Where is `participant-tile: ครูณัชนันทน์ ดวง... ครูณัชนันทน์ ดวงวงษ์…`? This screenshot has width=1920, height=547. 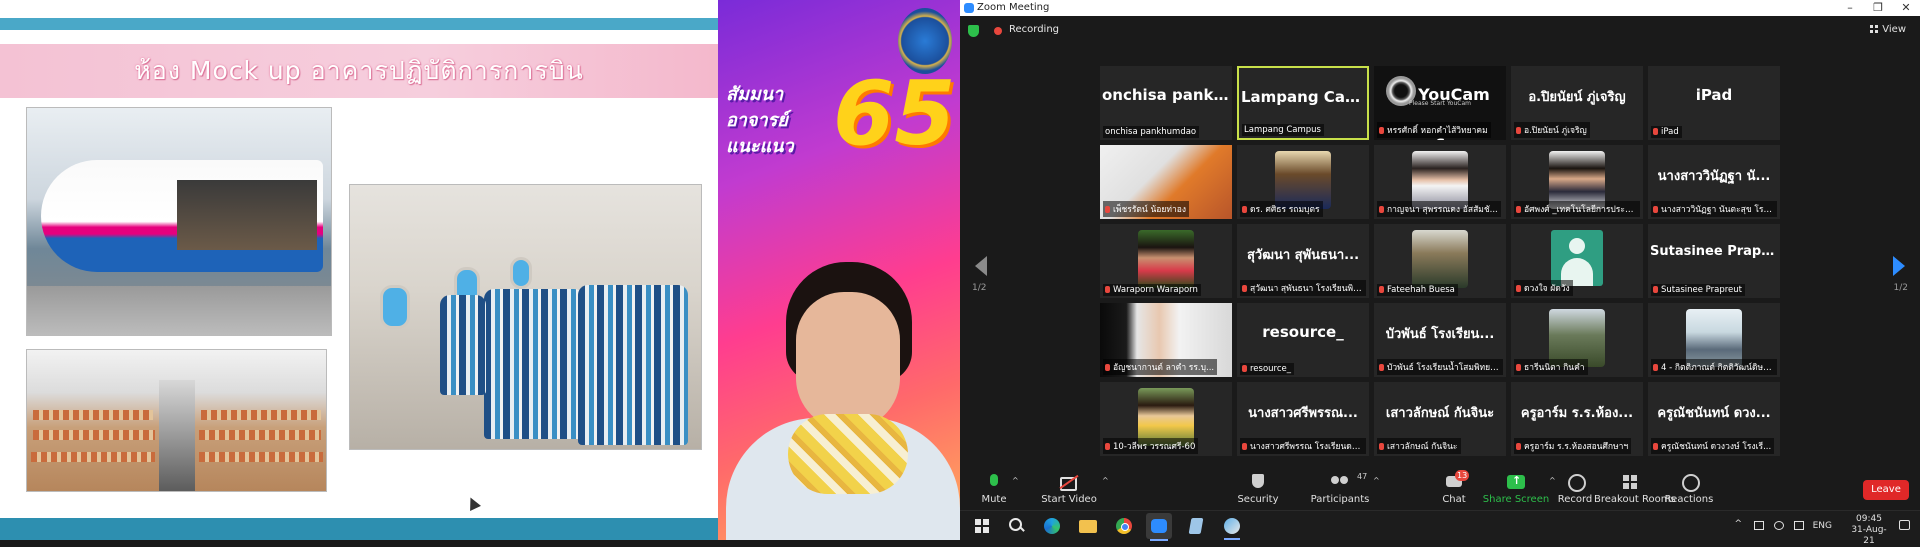
participant-tile: ครูณัชนันทน์ ดวง... ครูณัชนันทน์ ดวงวงษ์… is located at coordinates (1714, 419).